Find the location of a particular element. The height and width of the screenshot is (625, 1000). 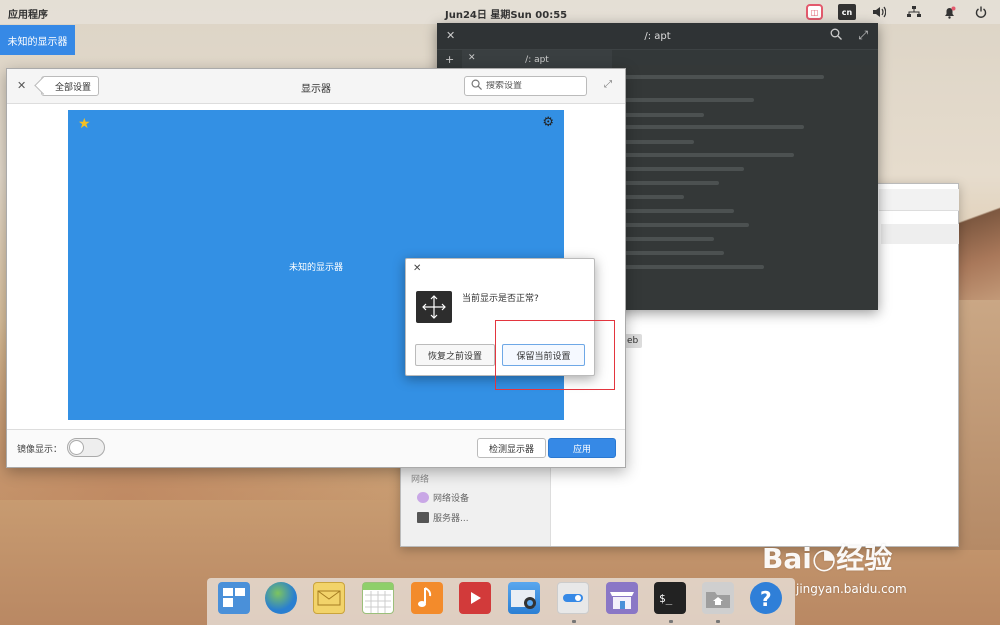

annotation-highlight is located at coordinates (555, 355).